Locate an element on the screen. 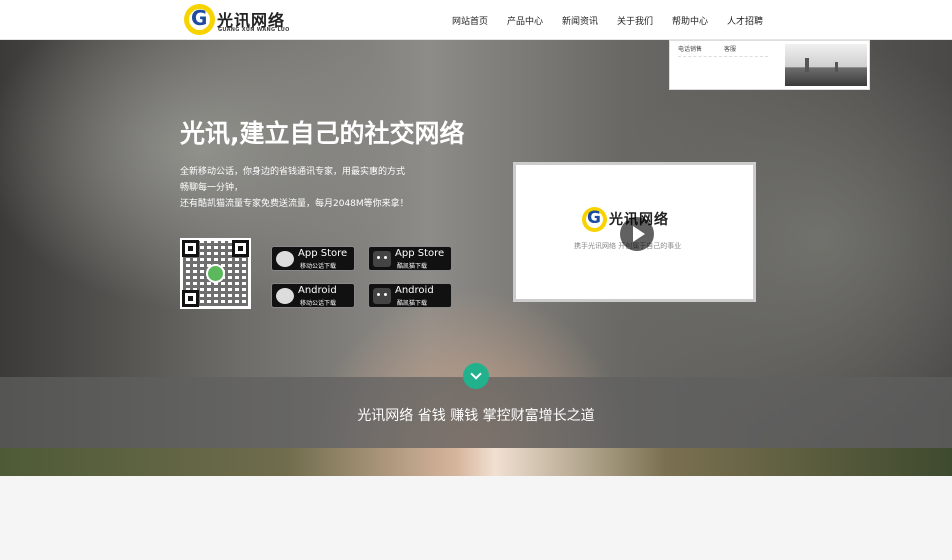 This screenshot has width=952, height=560. nav-item-help: 帮助中心 is located at coordinates (690, 20).